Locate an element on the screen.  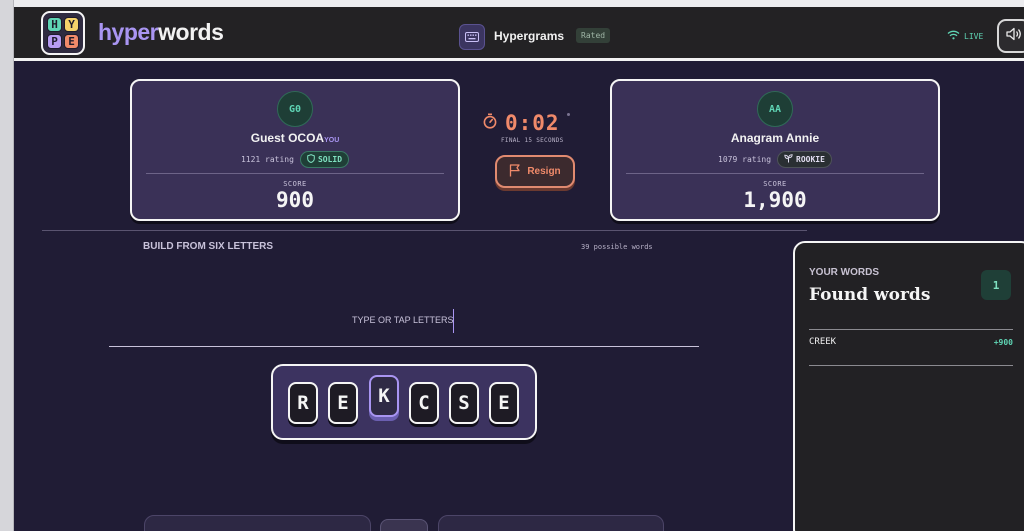
brand-name: hyperwords is located at coordinates (161, 32).